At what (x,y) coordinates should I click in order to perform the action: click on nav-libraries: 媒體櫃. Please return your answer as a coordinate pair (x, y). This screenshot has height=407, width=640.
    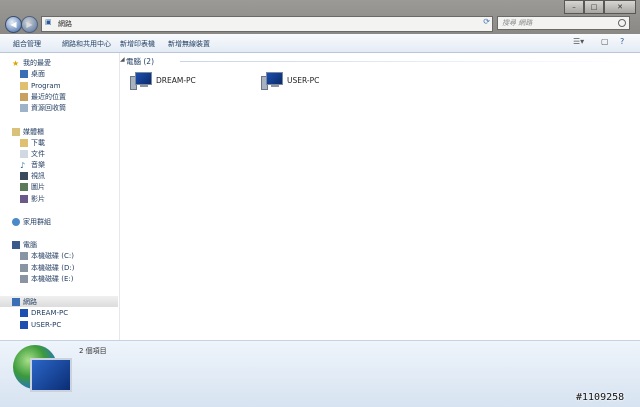
    Looking at the image, I should click on (71, 131).